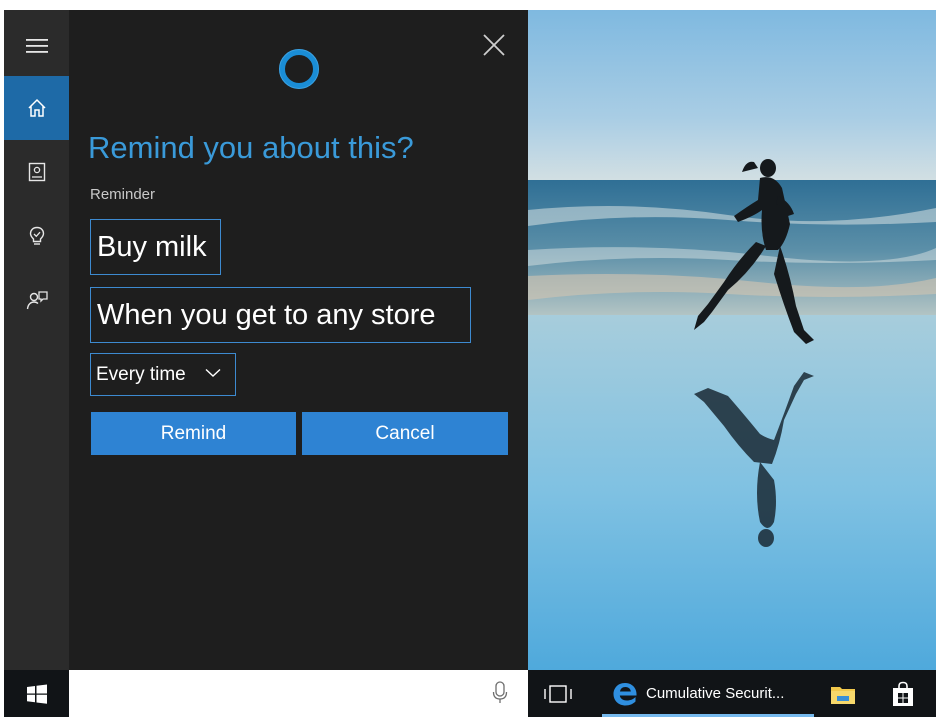 The width and height of the screenshot is (936, 717). I want to click on store-icon, so click(903, 693).